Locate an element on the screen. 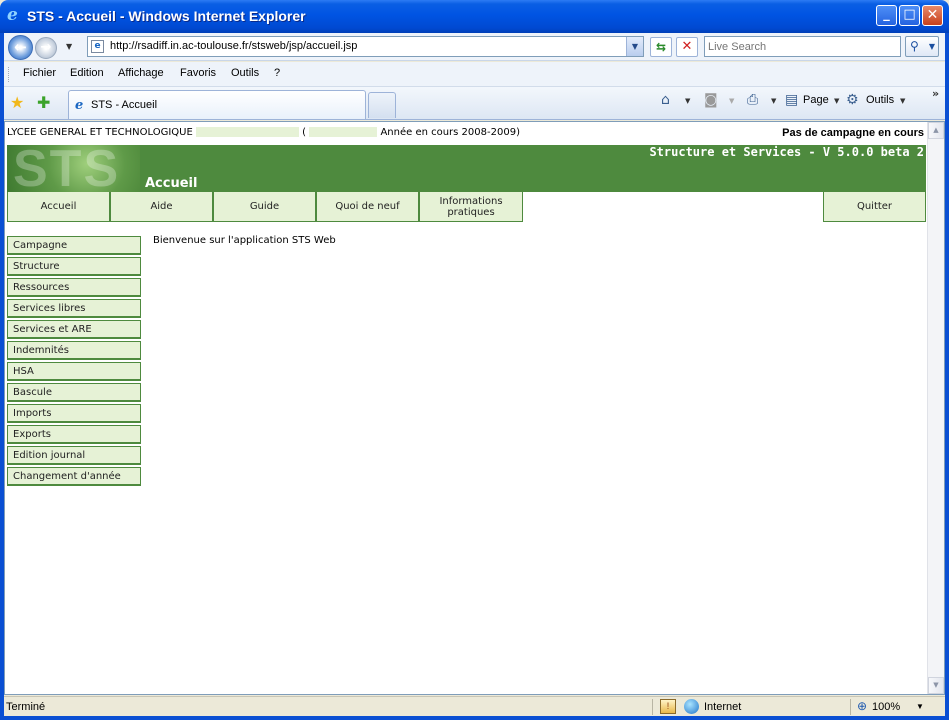 The image size is (949, 720). vertical-scrollbar: ▲ ▼ is located at coordinates (935, 408).